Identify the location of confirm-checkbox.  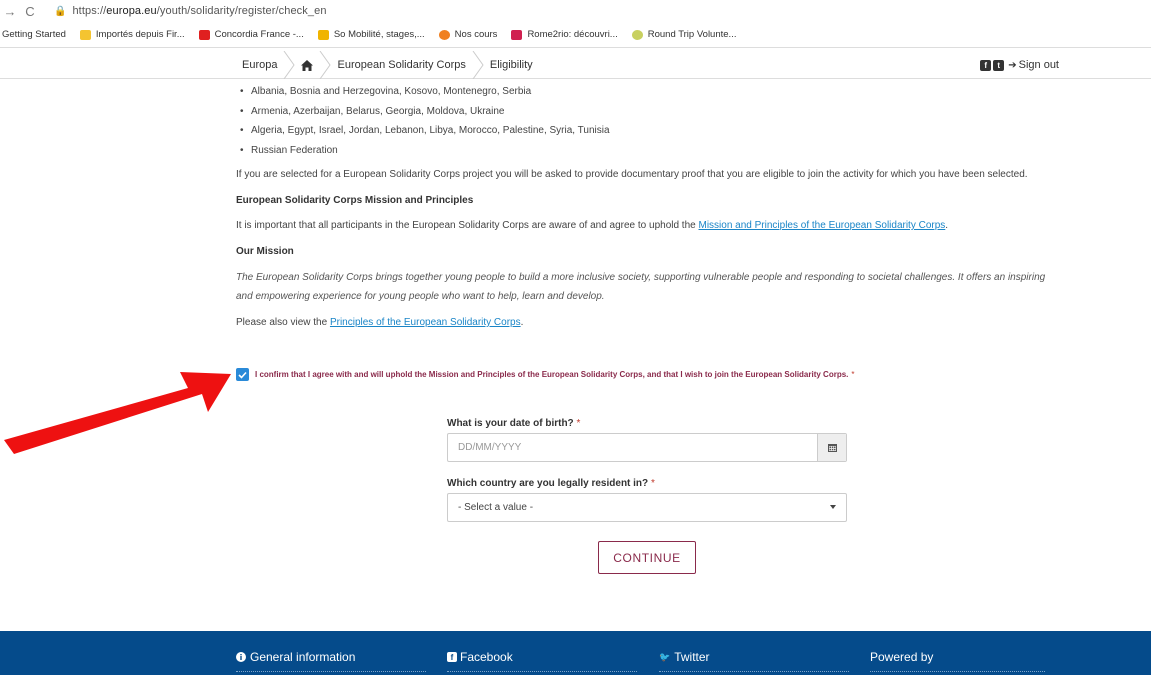
(242, 374).